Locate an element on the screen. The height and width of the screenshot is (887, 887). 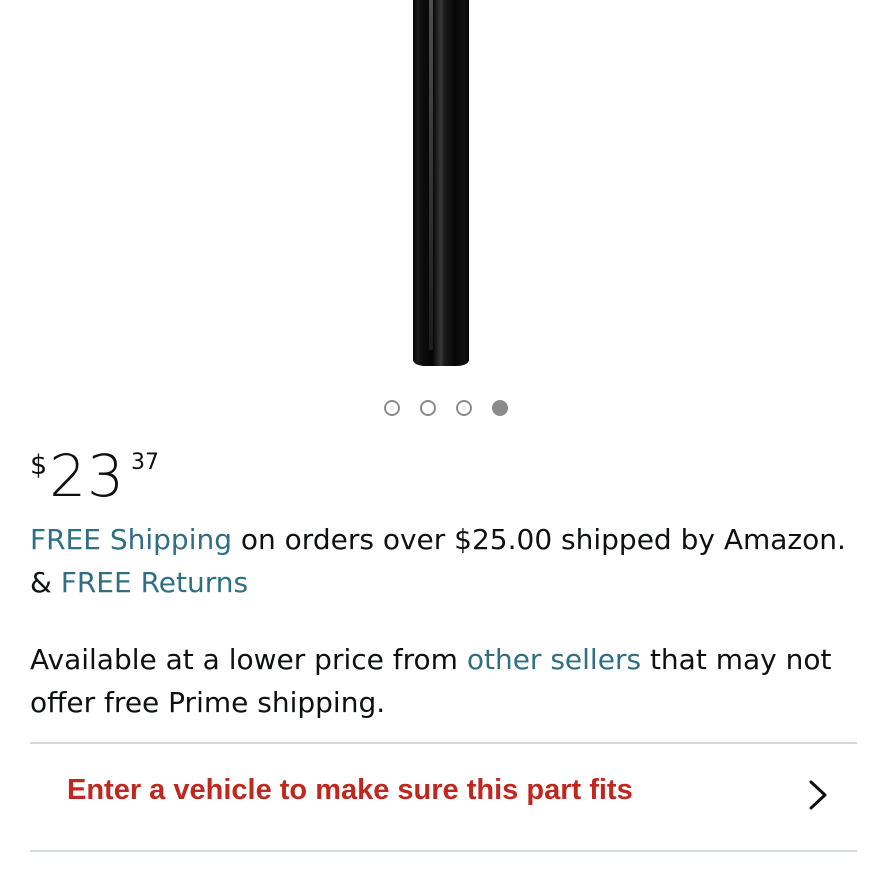
availability-text-before: Available at a lower price from is located at coordinates (248, 659).